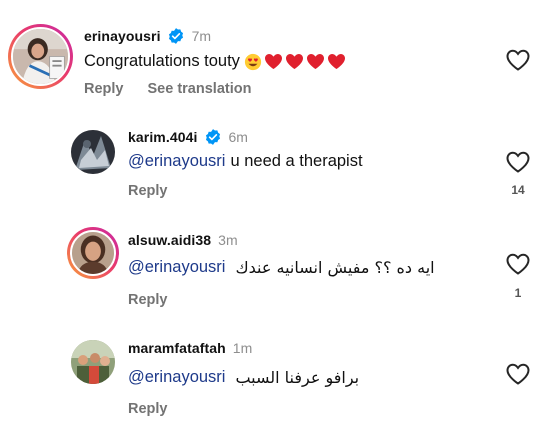 This screenshot has height=430, width=549. I want to click on emoji-group, so click(294, 62).